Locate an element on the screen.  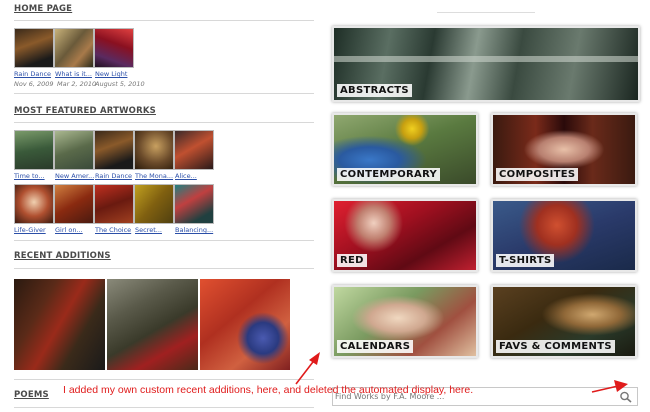
home-date-2: Mar 2, 2010 is located at coordinates (77, 84).